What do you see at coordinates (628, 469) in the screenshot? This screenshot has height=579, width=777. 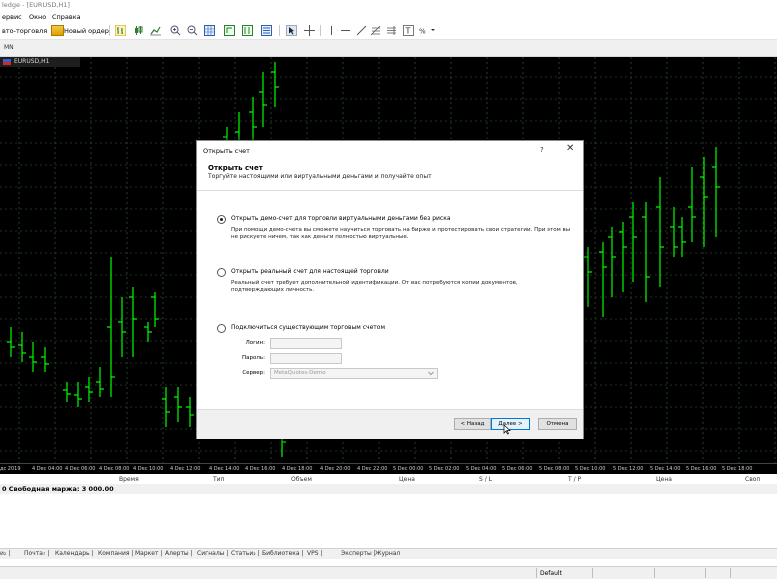 I see `time-axis-label: 5 Dec 12:00` at bounding box center [628, 469].